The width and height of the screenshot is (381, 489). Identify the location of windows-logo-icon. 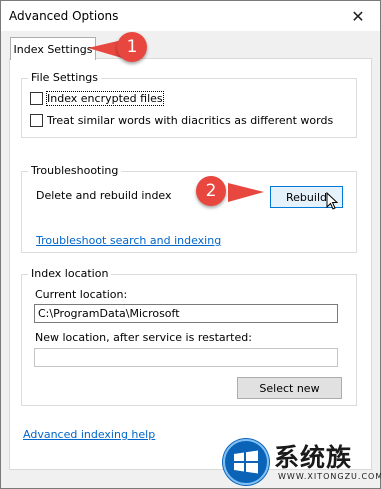
(246, 462).